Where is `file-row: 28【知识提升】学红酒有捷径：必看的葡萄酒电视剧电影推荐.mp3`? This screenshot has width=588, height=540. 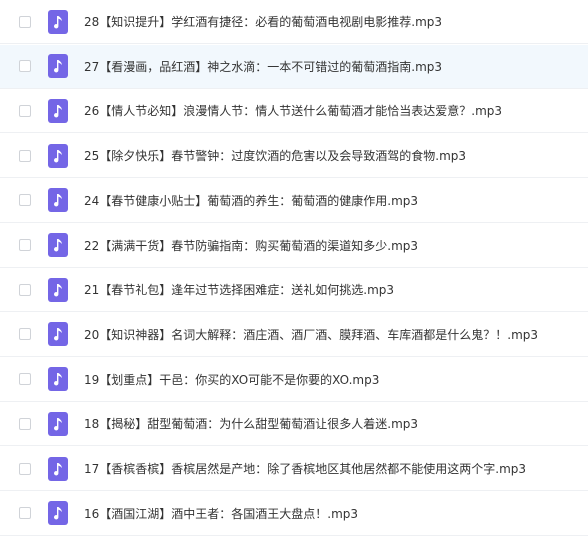
file-row: 28【知识提升】学红酒有捷径：必看的葡萄酒电视剧电影推荐.mp3 is located at coordinates (294, 22).